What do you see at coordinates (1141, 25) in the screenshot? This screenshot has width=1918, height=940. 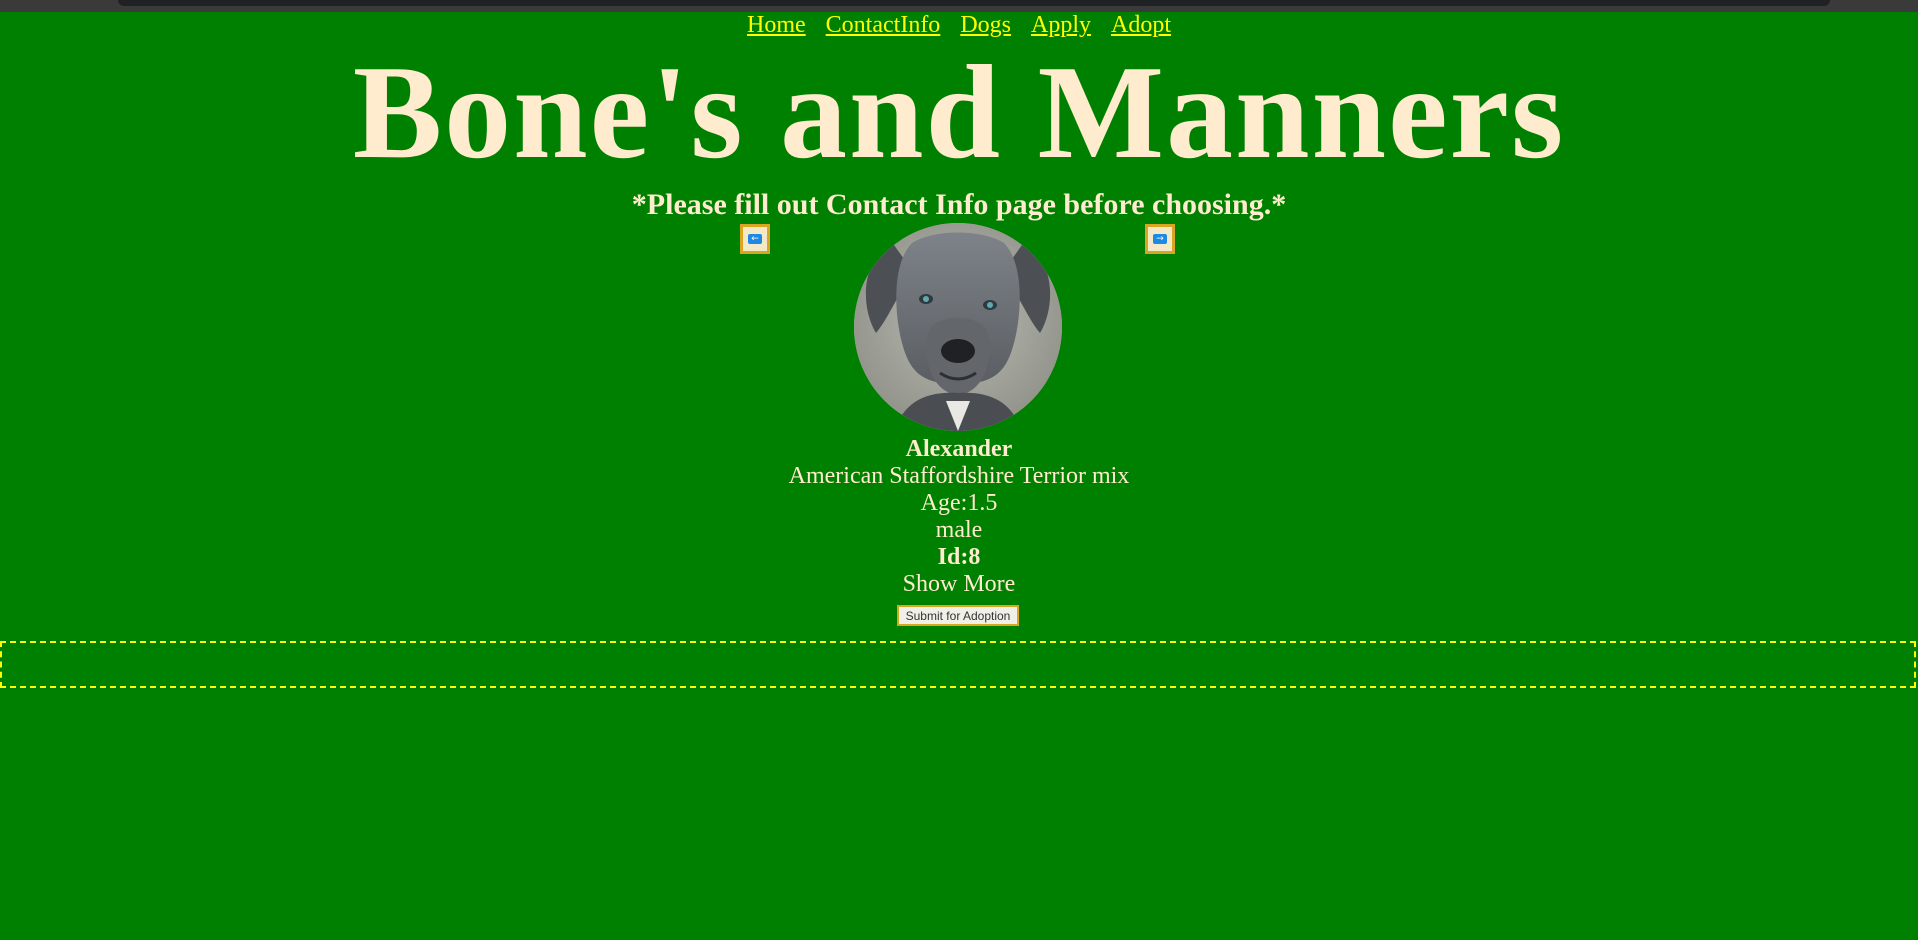 I see `nav-link-adopt: Adopt` at bounding box center [1141, 25].